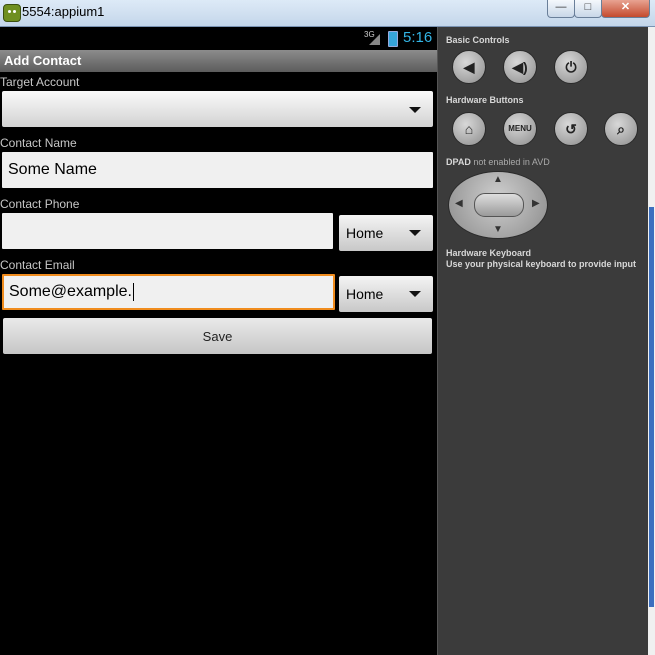  Describe the element at coordinates (561, 9) in the screenshot. I see `minimize-button: —` at that location.